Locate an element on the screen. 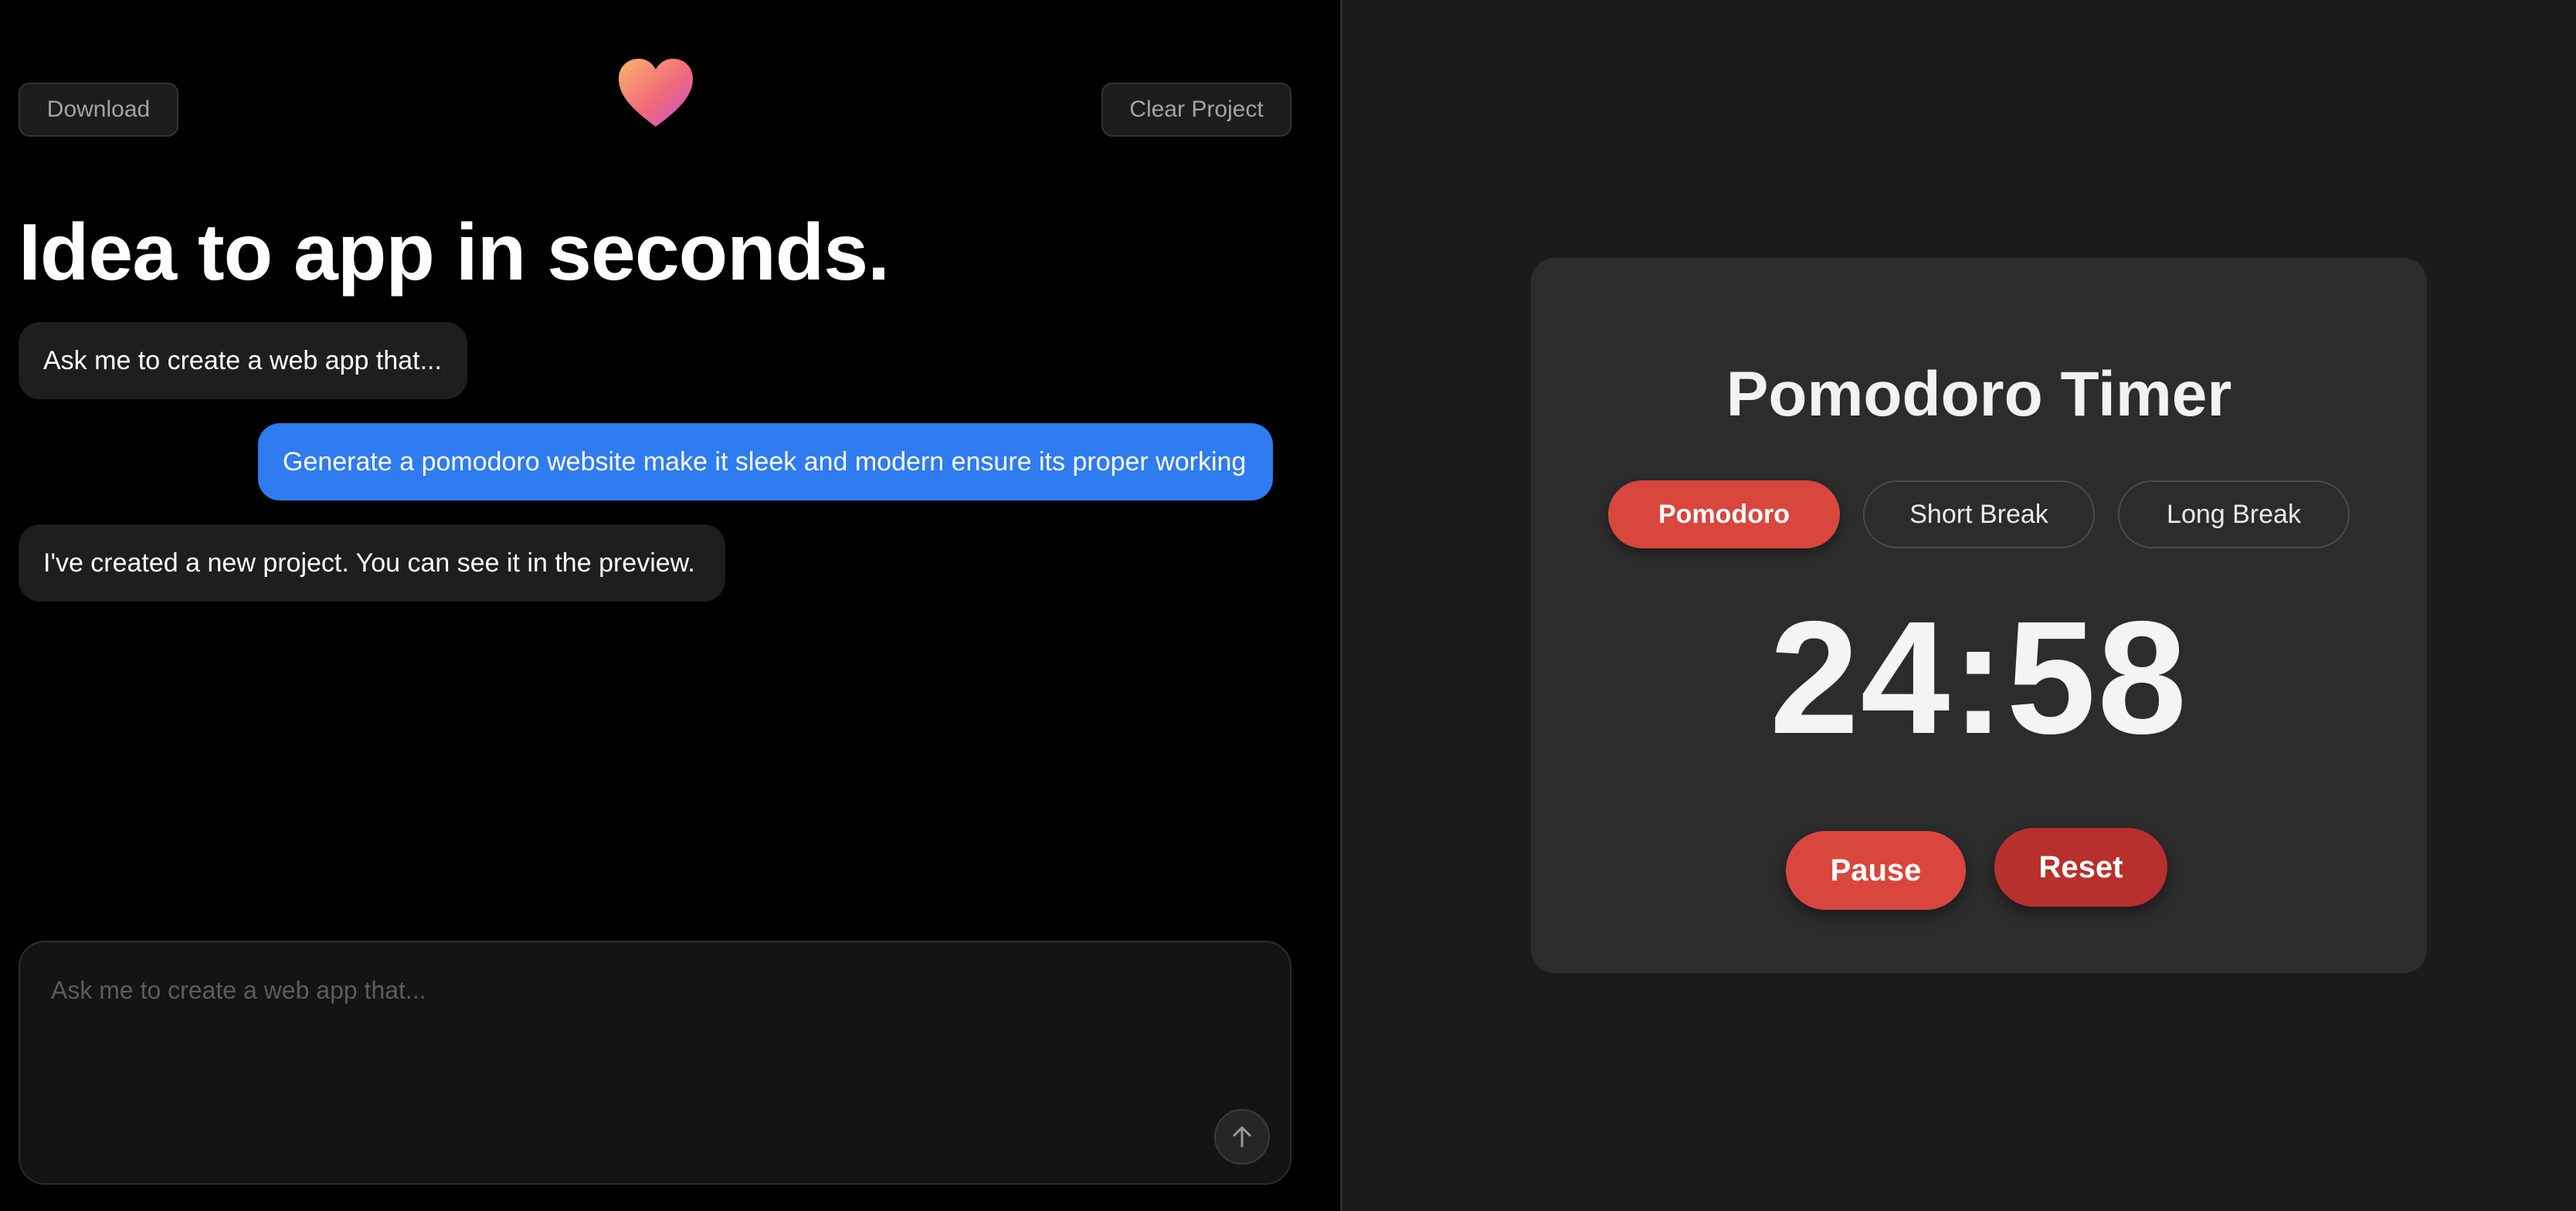  prompt-composer is located at coordinates (655, 1063).